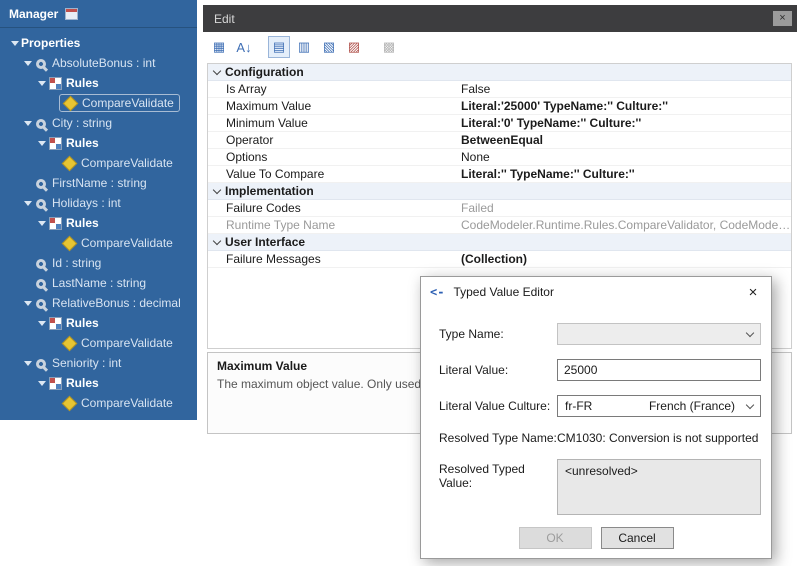 This screenshot has width=797, height=566. I want to click on validator-icon, so click(69, 343).